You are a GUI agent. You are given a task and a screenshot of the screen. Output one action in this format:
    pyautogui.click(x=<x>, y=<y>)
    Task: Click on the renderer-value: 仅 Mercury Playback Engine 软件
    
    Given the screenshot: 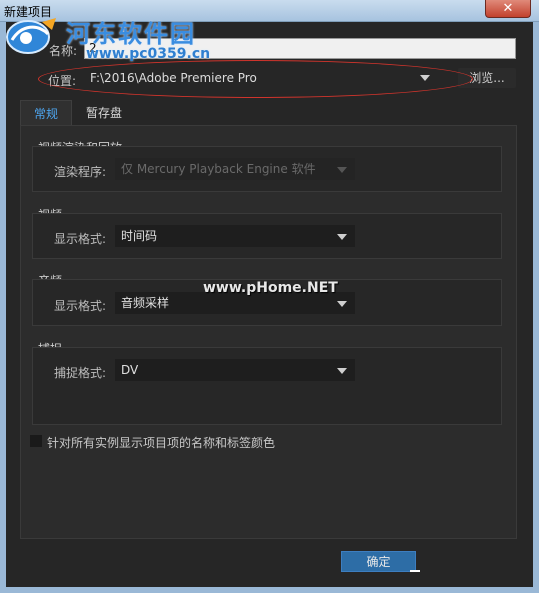 What is the action you would take?
    pyautogui.click(x=218, y=169)
    